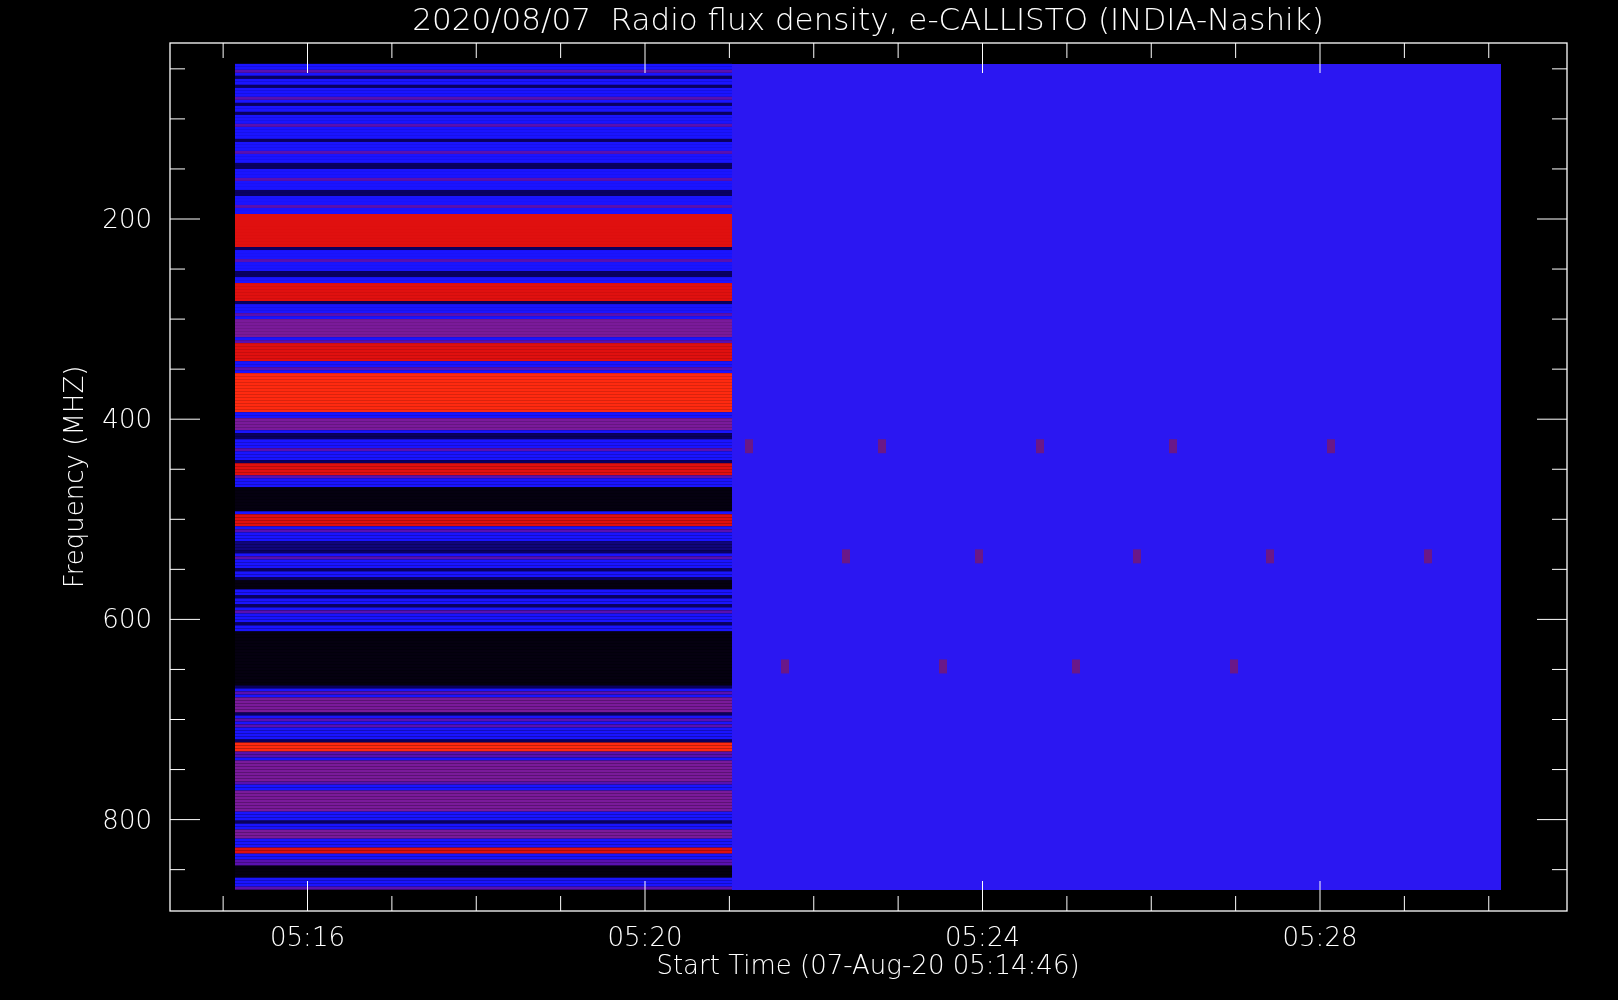  Describe the element at coordinates (74, 477) in the screenshot. I see `y-axis-label: Frequency (MHZ)` at that location.